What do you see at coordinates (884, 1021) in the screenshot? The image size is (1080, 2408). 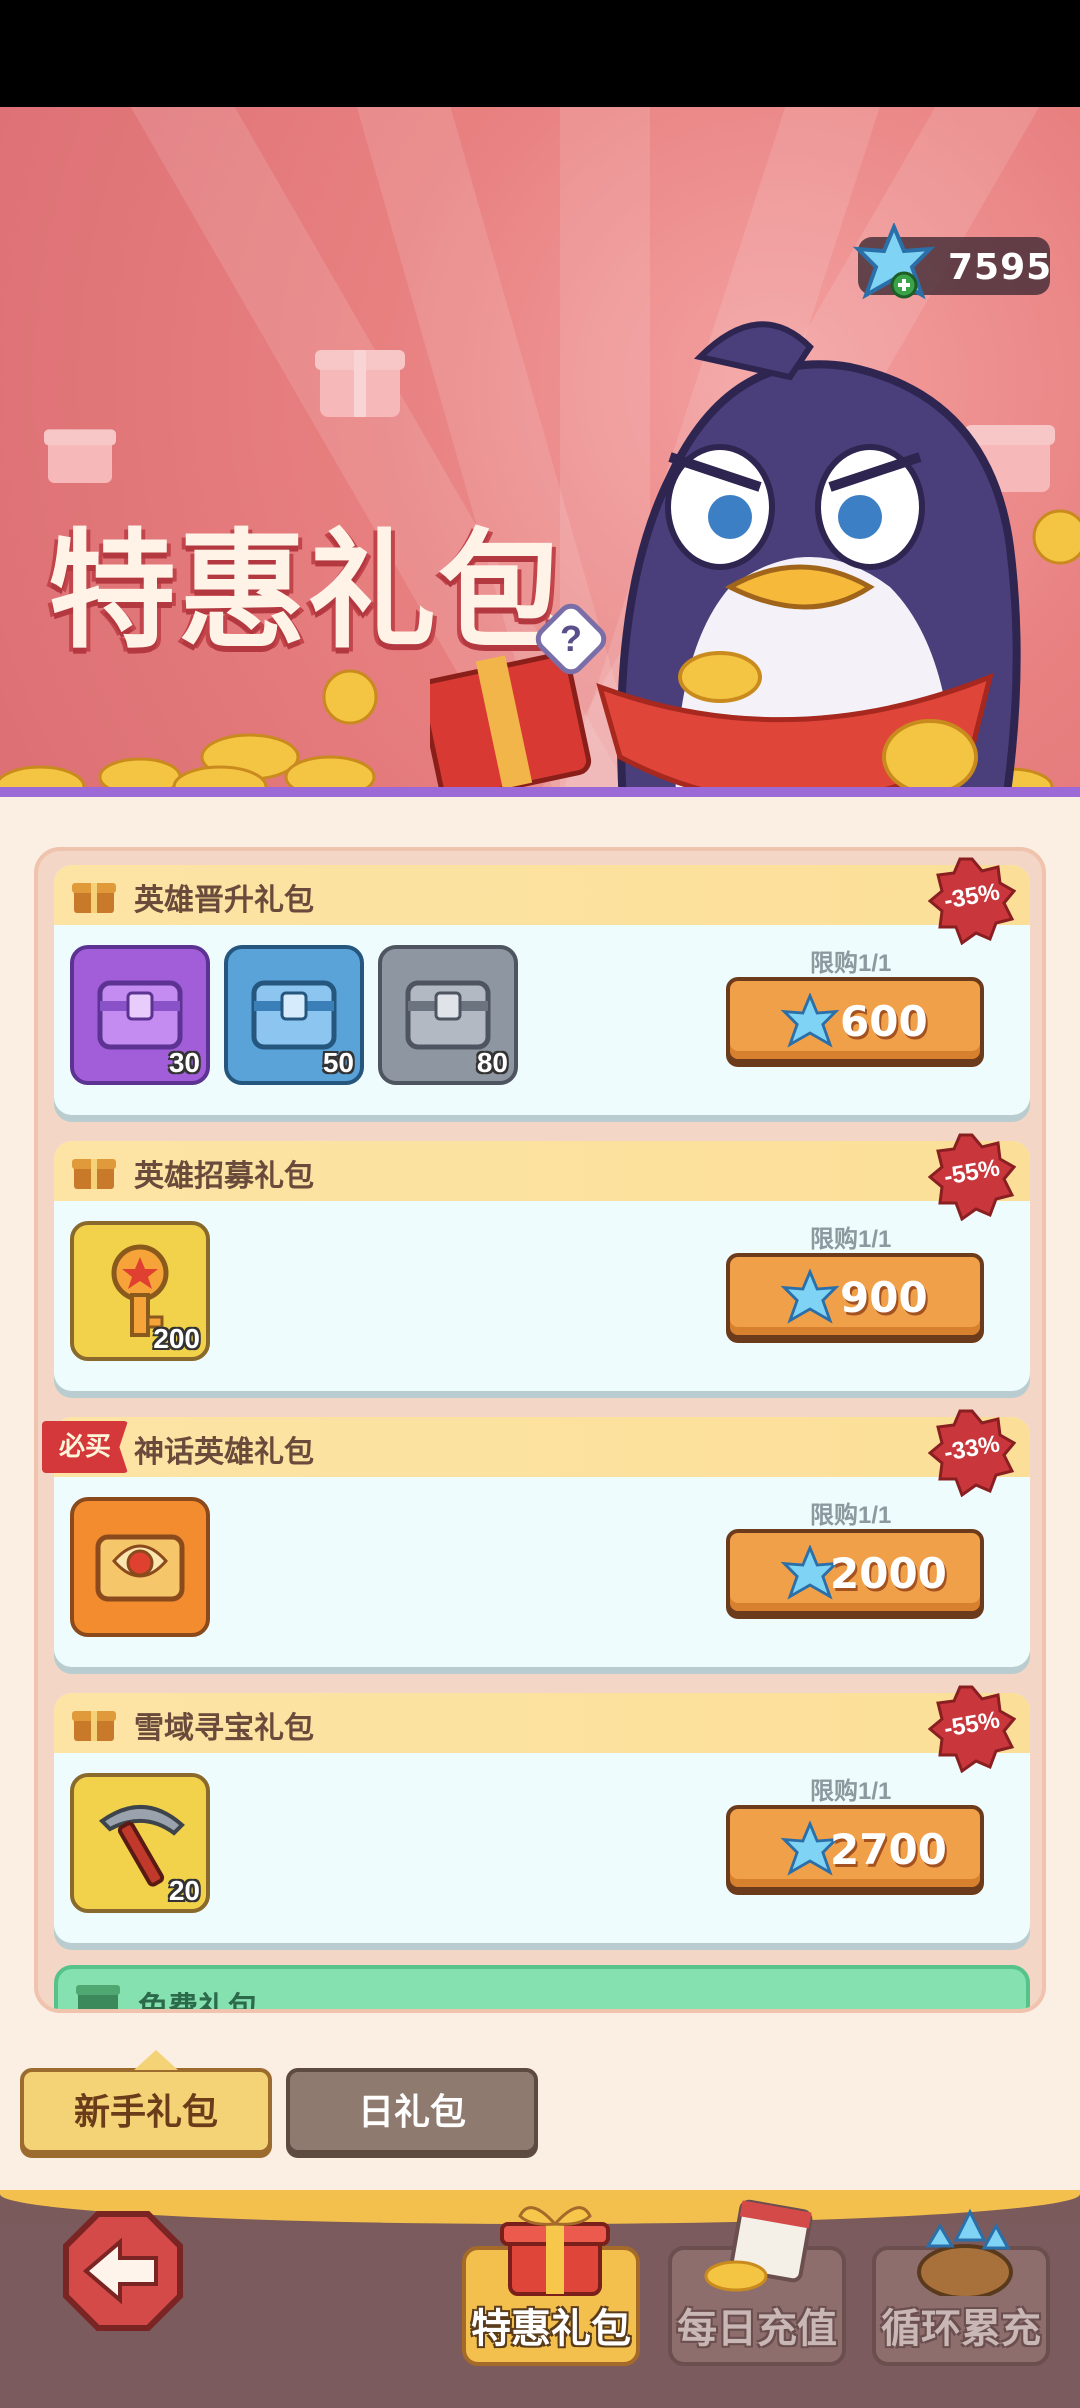 I see `price-label: 600` at bounding box center [884, 1021].